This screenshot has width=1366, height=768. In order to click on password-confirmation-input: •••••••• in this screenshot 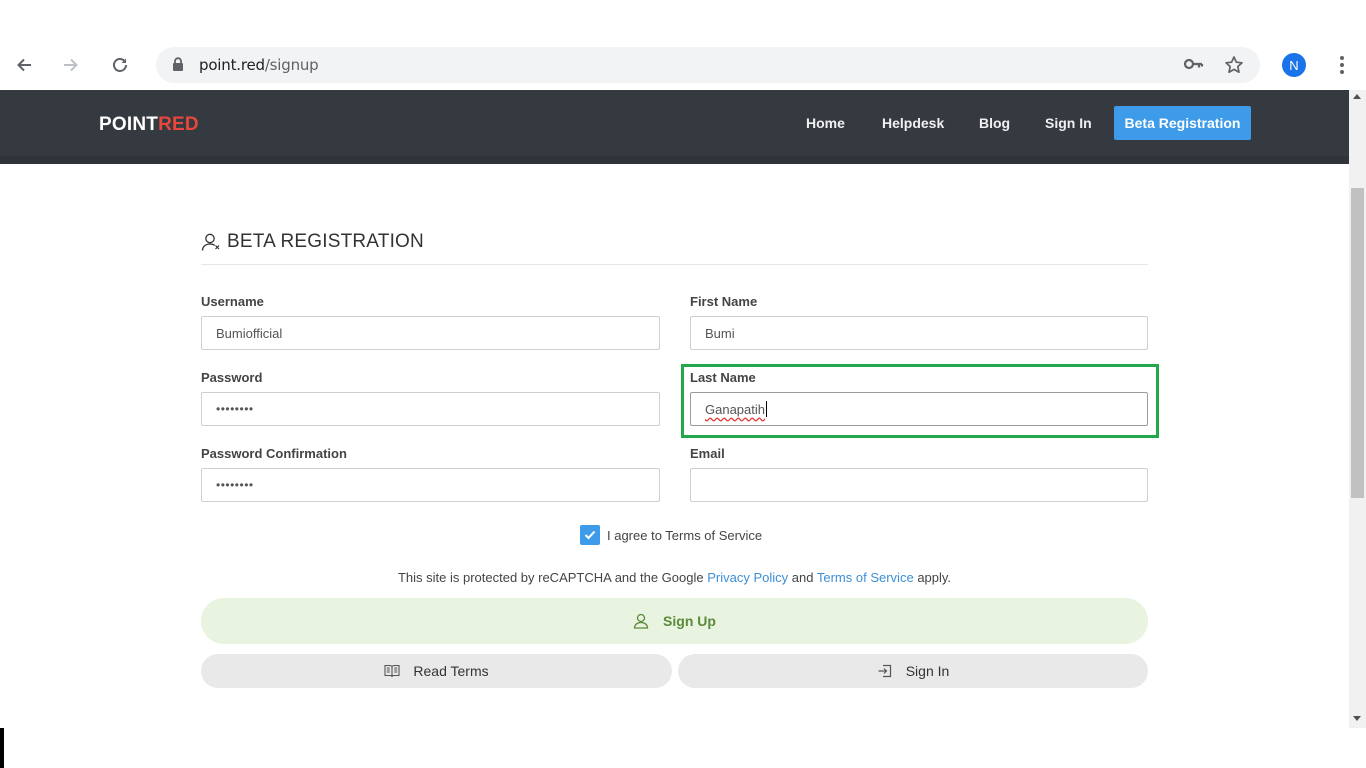, I will do `click(430, 485)`.